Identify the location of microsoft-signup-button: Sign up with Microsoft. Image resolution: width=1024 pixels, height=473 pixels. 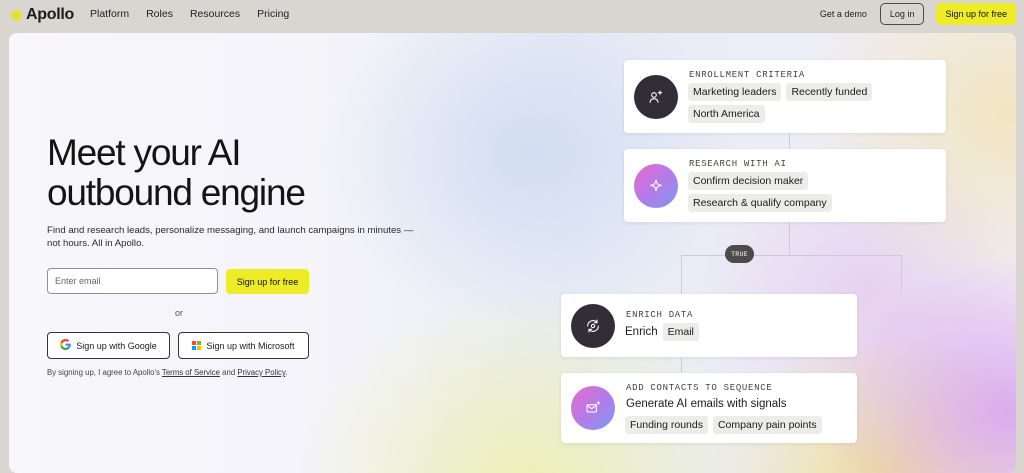
(243, 345).